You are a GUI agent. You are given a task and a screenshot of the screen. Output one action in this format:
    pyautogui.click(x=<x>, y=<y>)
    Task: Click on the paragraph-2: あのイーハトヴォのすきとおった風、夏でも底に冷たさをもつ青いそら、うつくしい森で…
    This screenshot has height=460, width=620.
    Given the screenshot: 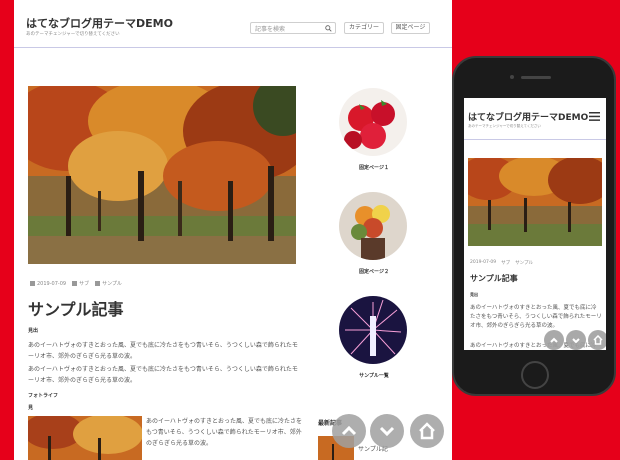 What is the action you would take?
    pyautogui.click(x=163, y=375)
    